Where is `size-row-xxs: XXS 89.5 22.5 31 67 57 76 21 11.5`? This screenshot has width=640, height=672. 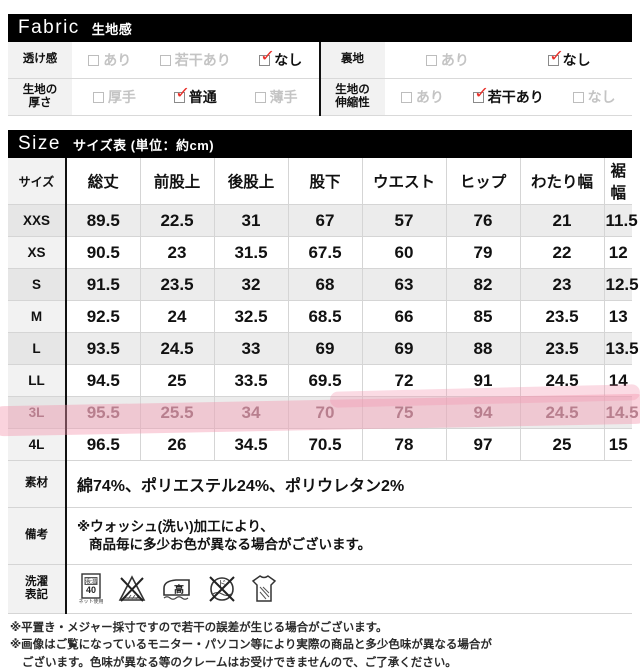
size-row-xxs: XXS 89.5 22.5 31 67 57 76 21 11.5 is located at coordinates (323, 220).